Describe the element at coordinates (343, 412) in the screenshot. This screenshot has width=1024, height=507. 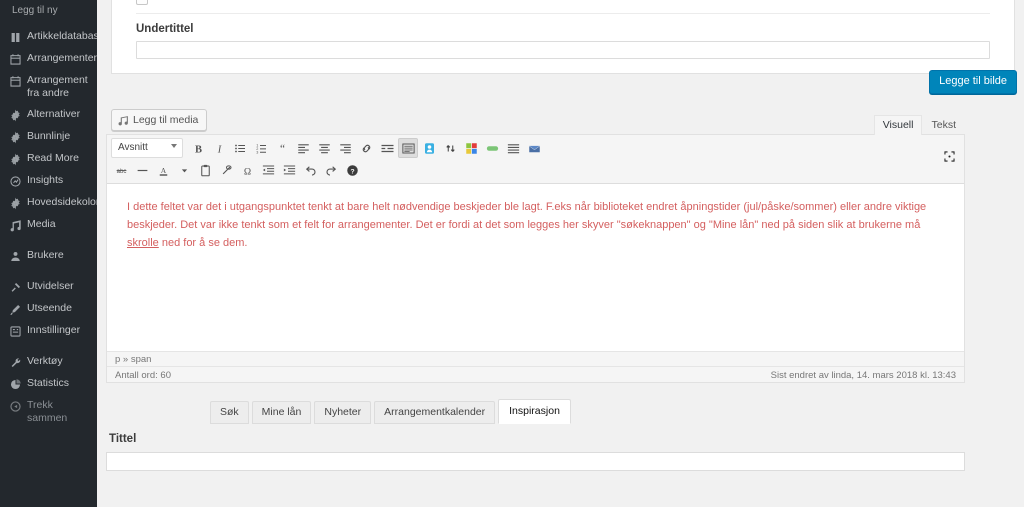
I see `section-tab-nyheter: Nyheter` at that location.